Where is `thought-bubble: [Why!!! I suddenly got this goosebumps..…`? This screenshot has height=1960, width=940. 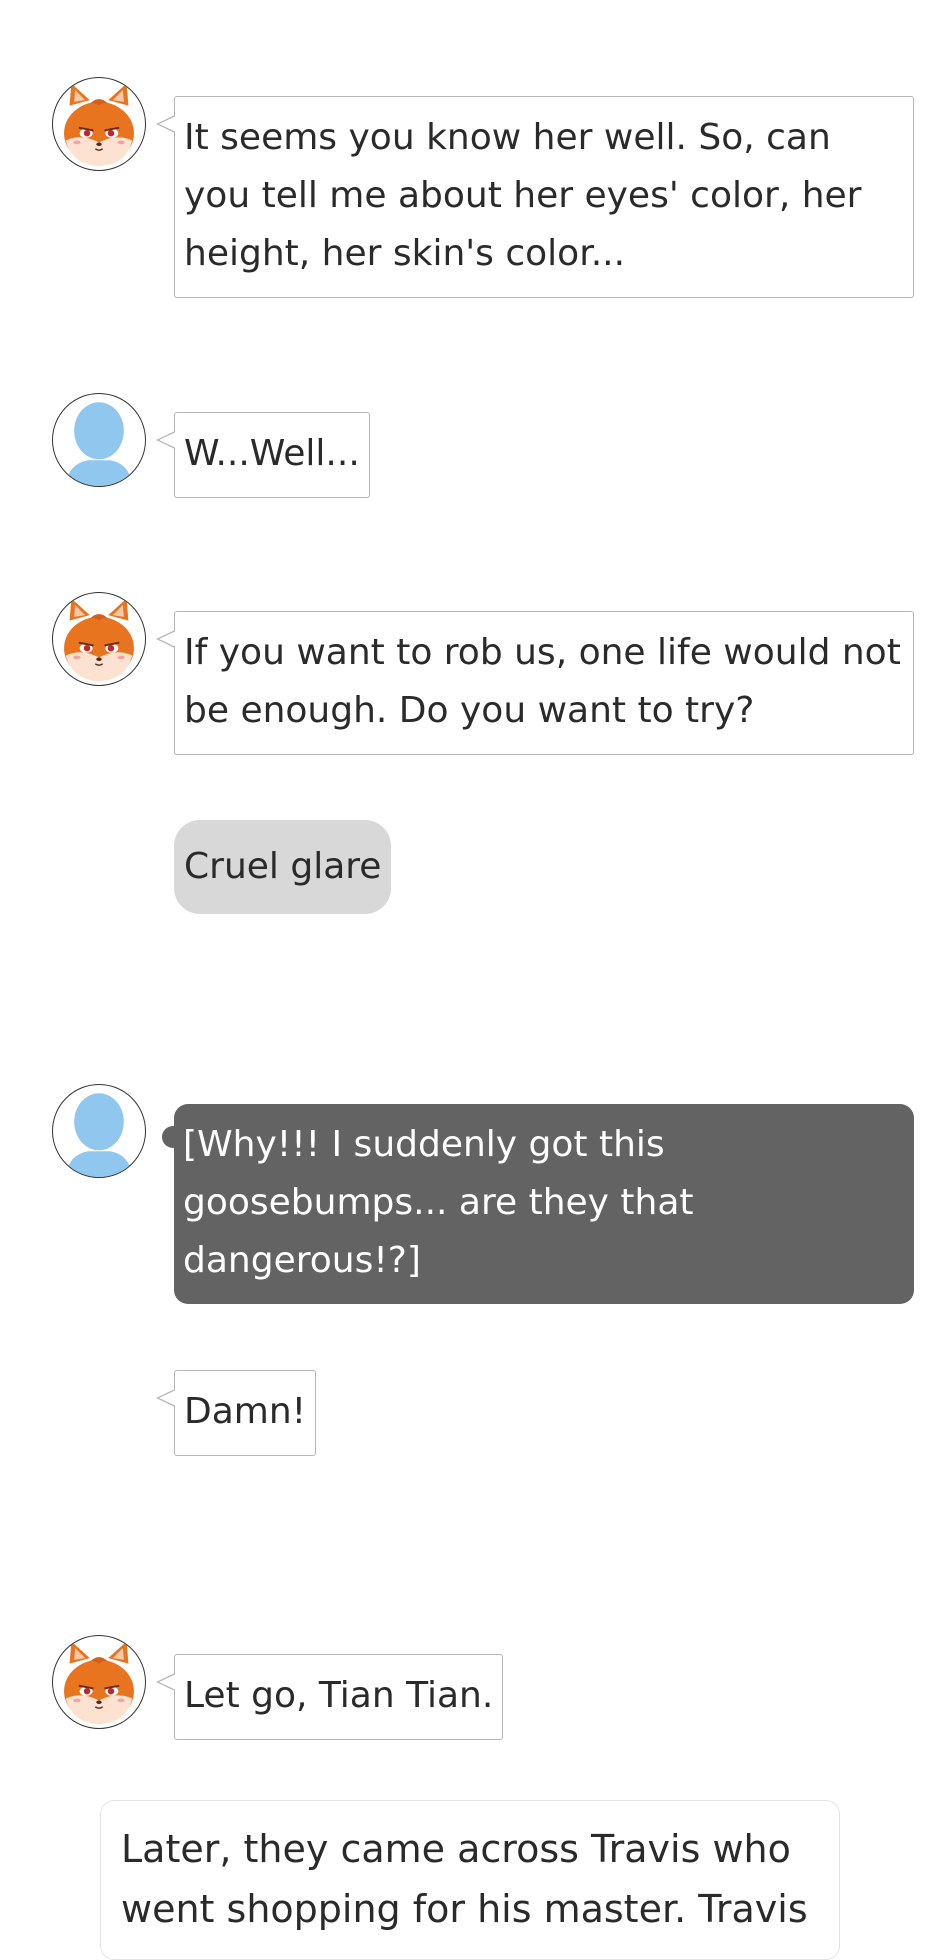 thought-bubble: [Why!!! I suddenly got this goosebumps..… is located at coordinates (538, 1204).